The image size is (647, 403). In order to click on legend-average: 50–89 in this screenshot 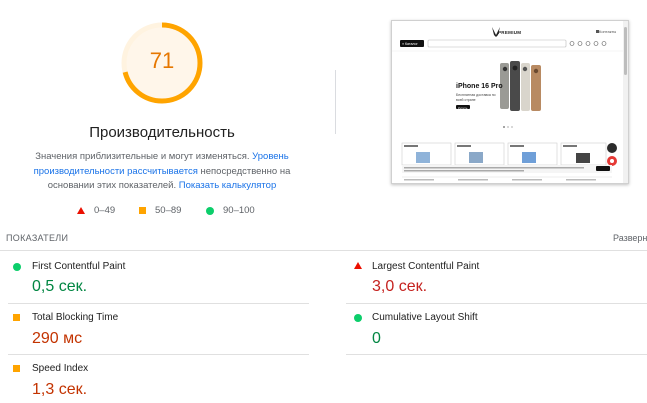, I will do `click(160, 210)`.